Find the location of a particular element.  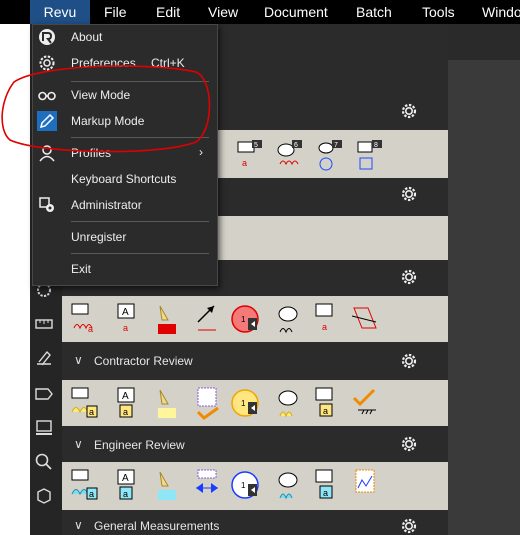

markup-check-tool-icon is located at coordinates (365, 403).